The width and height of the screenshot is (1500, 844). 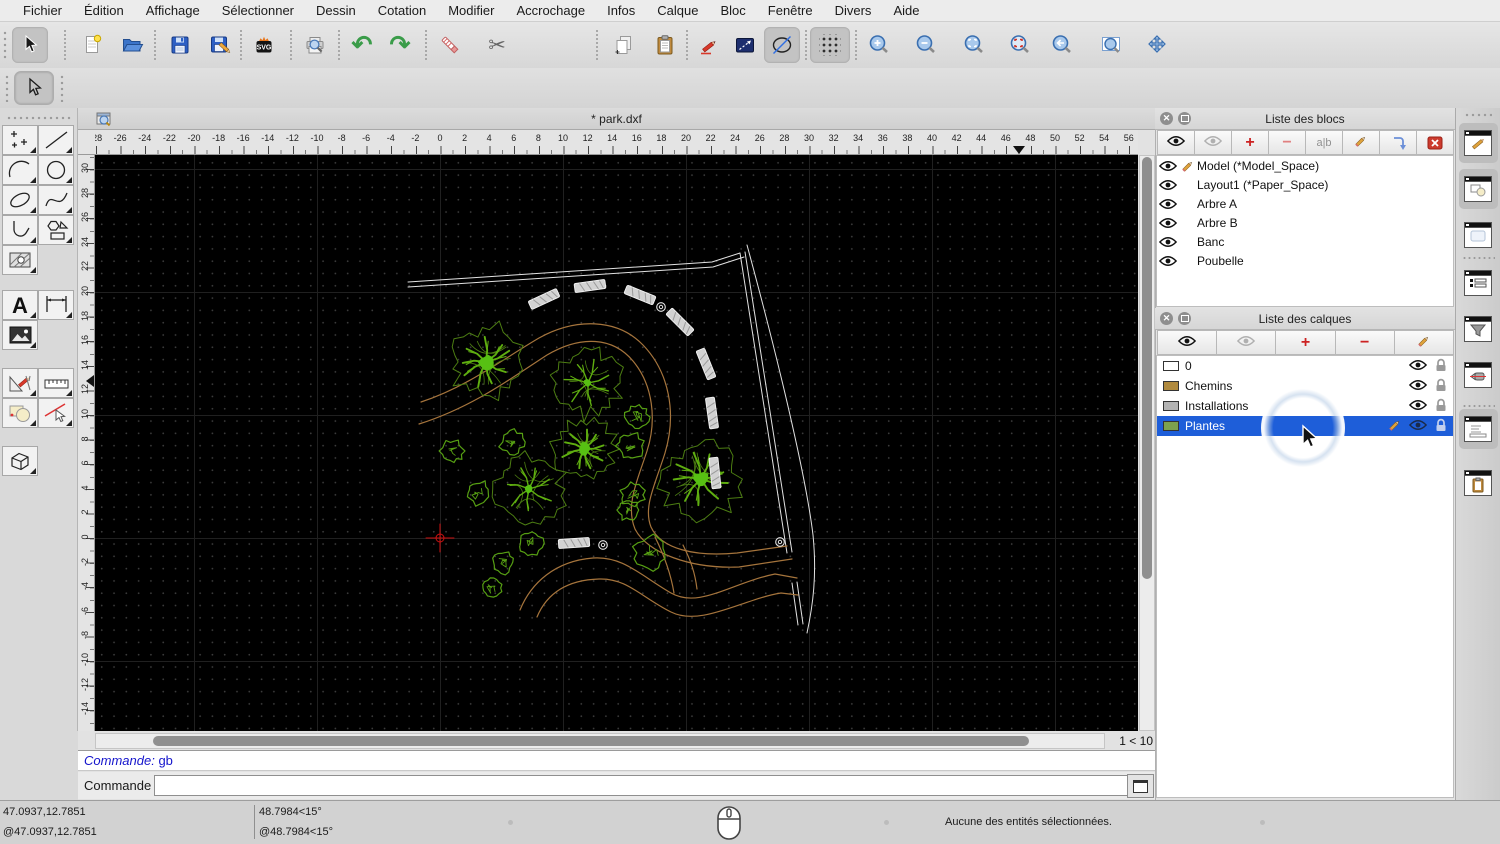 I want to click on zoom-auto-button, so click(x=974, y=45).